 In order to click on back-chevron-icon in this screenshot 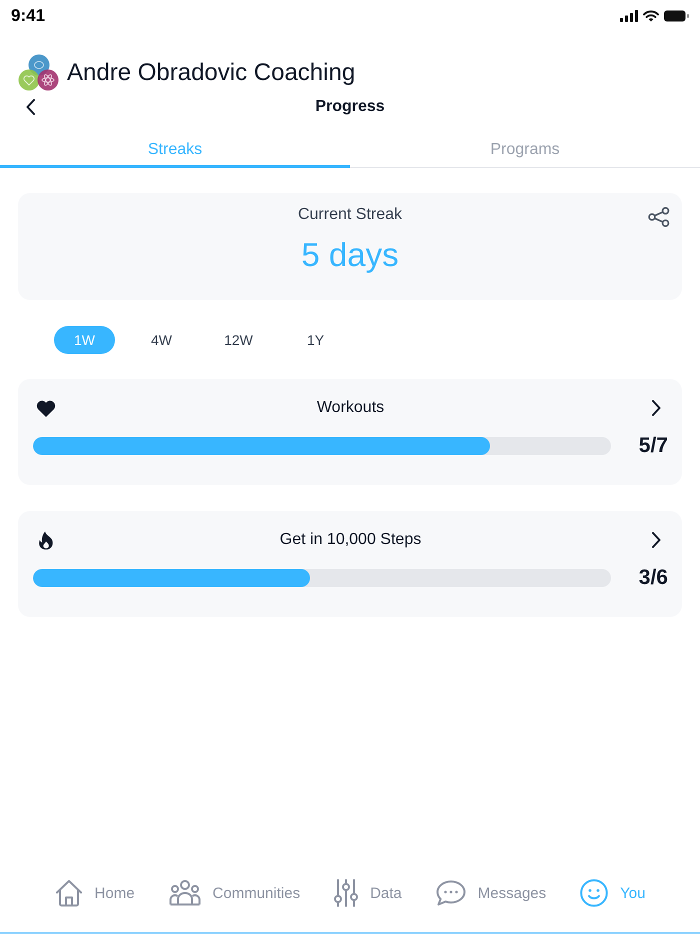, I will do `click(30, 107)`.